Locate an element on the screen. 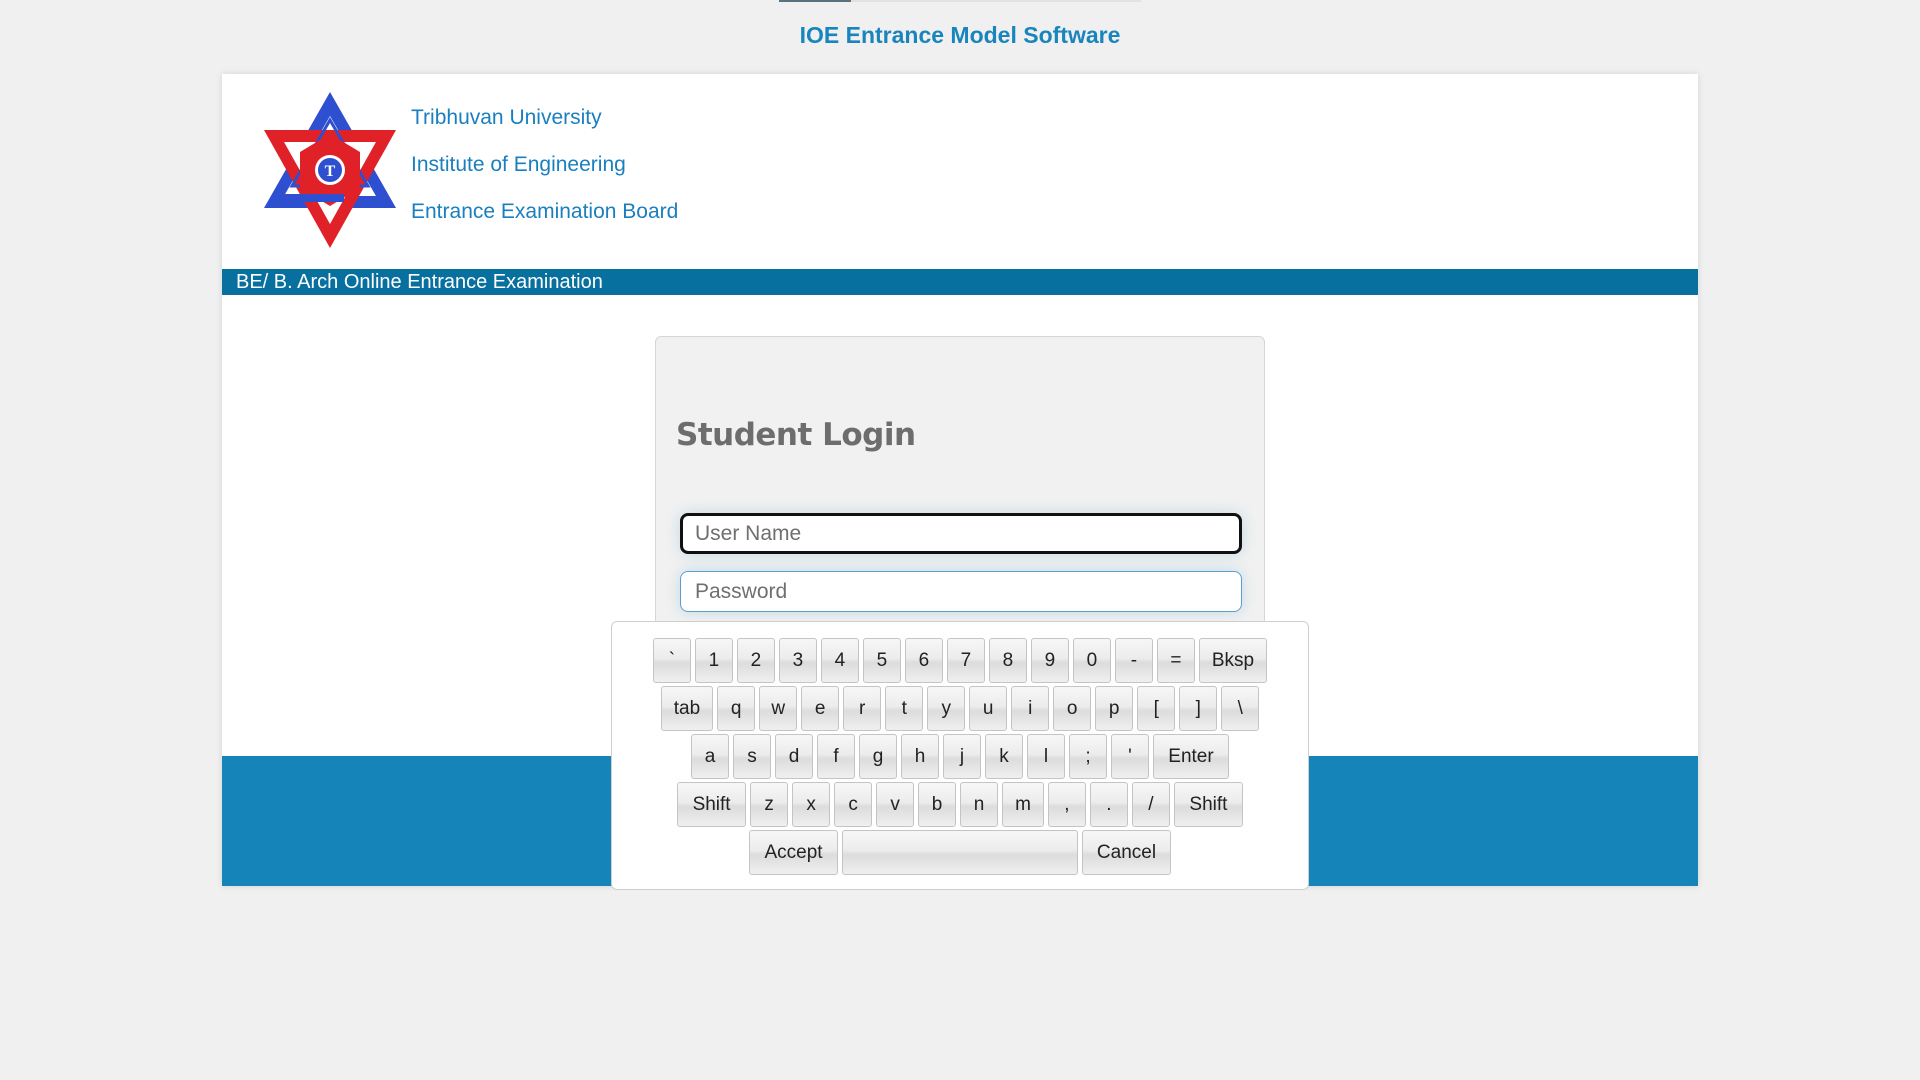 Image resolution: width=1920 pixels, height=1080 pixels. key-m: m is located at coordinates (1023, 804).